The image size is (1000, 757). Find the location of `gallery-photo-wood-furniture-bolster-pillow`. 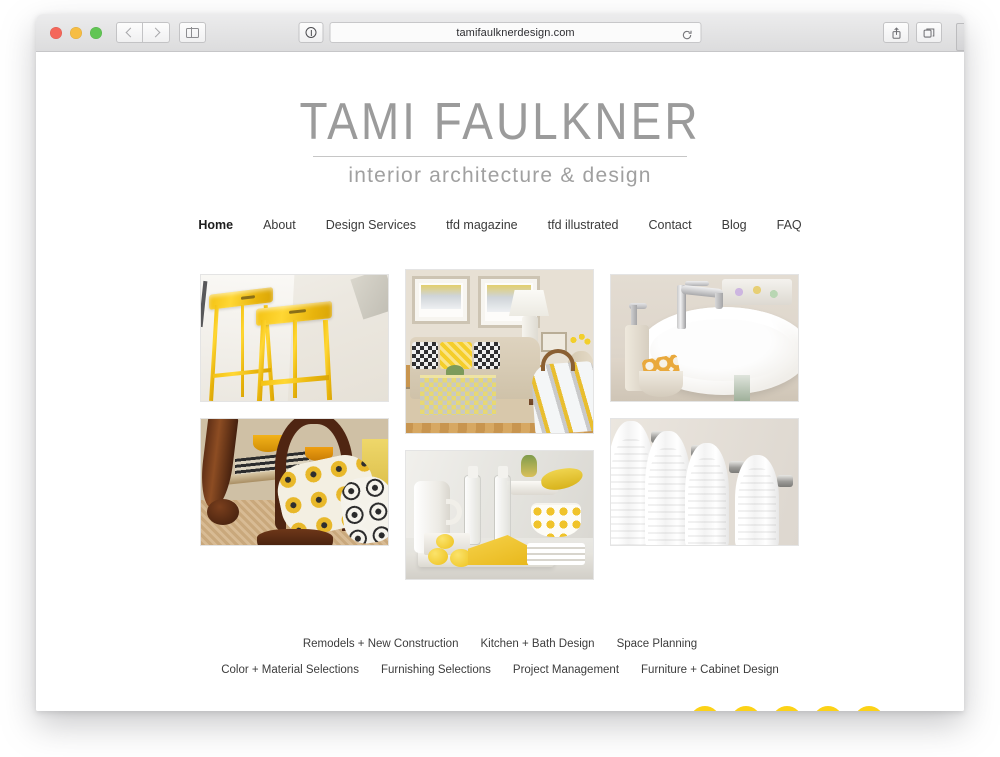

gallery-photo-wood-furniture-bolster-pillow is located at coordinates (294, 482).